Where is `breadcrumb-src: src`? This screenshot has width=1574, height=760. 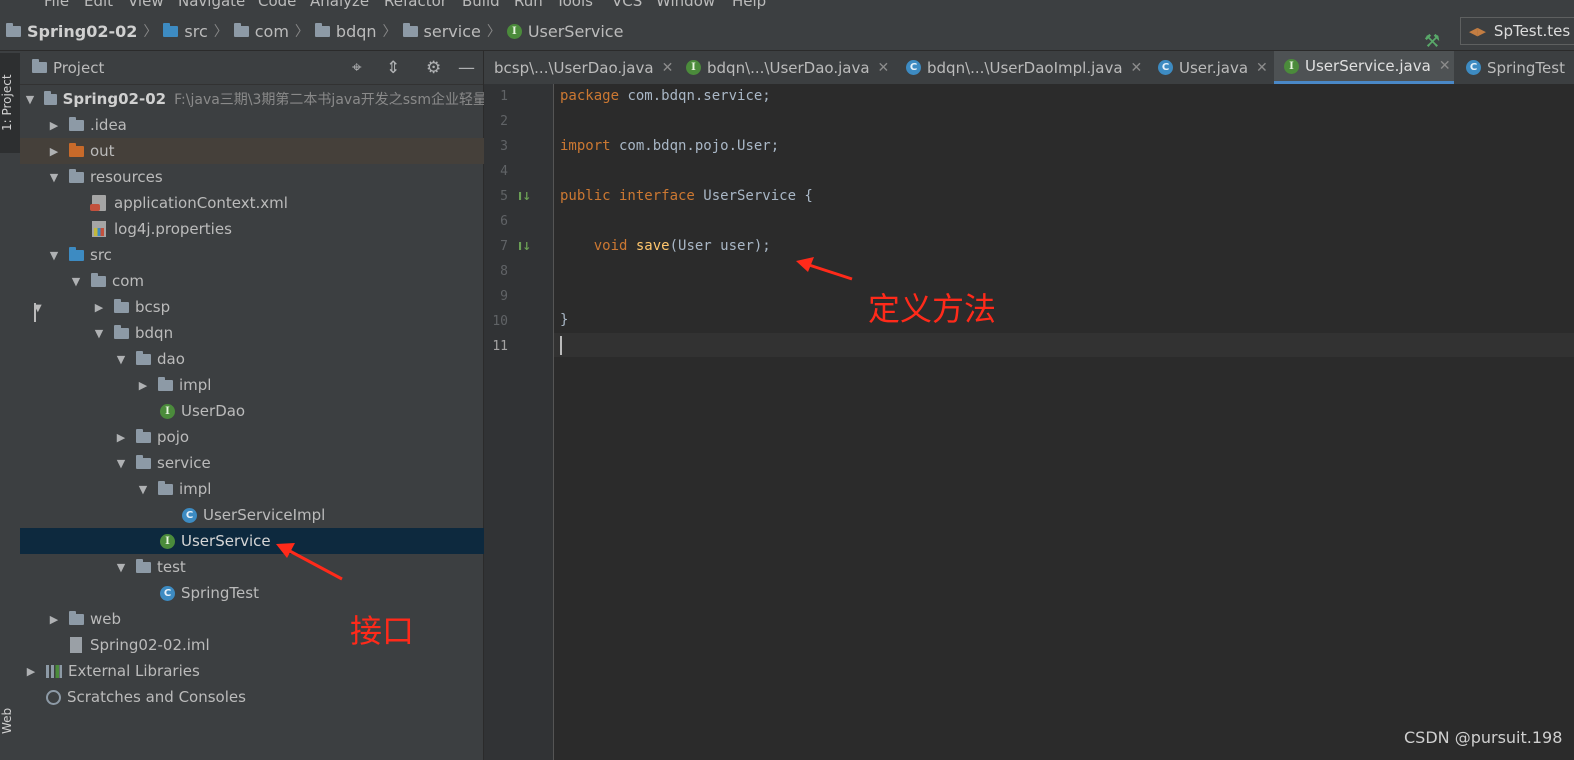 breadcrumb-src: src is located at coordinates (195, 31).